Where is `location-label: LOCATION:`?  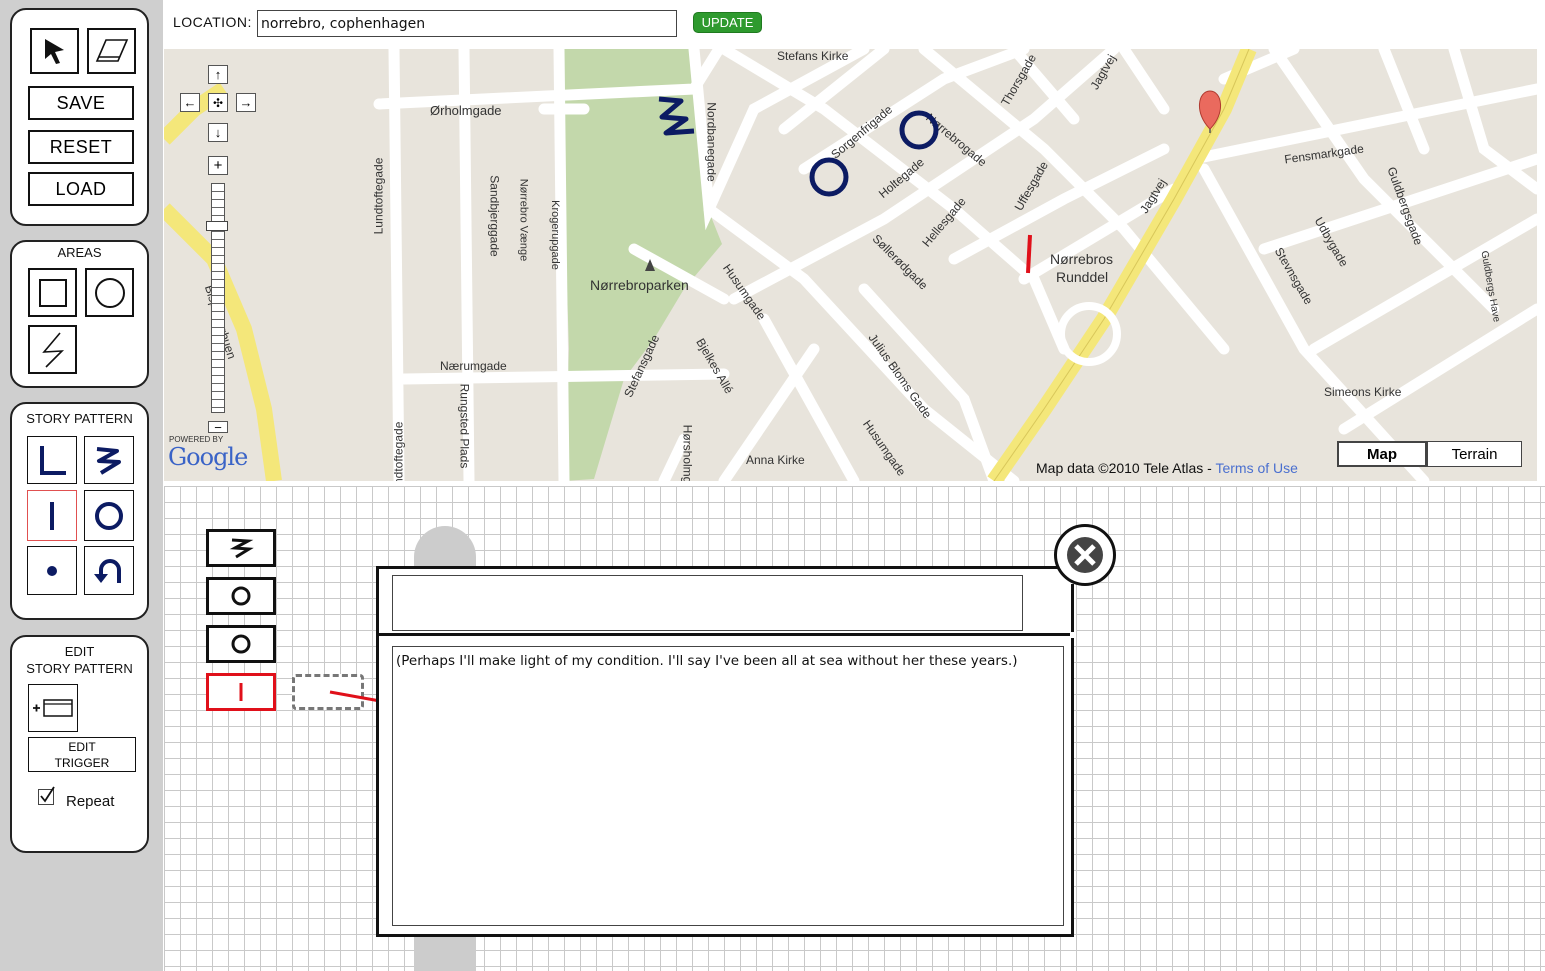 location-label: LOCATION: is located at coordinates (212, 22).